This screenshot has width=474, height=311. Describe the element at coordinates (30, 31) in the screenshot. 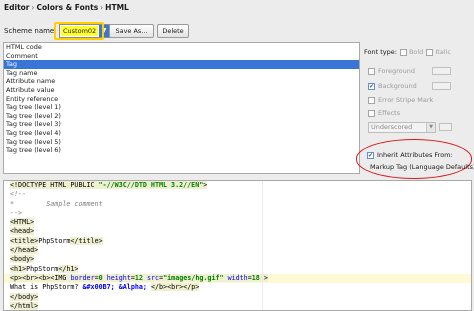

I see `scheme-name-label: Scheme name:` at that location.